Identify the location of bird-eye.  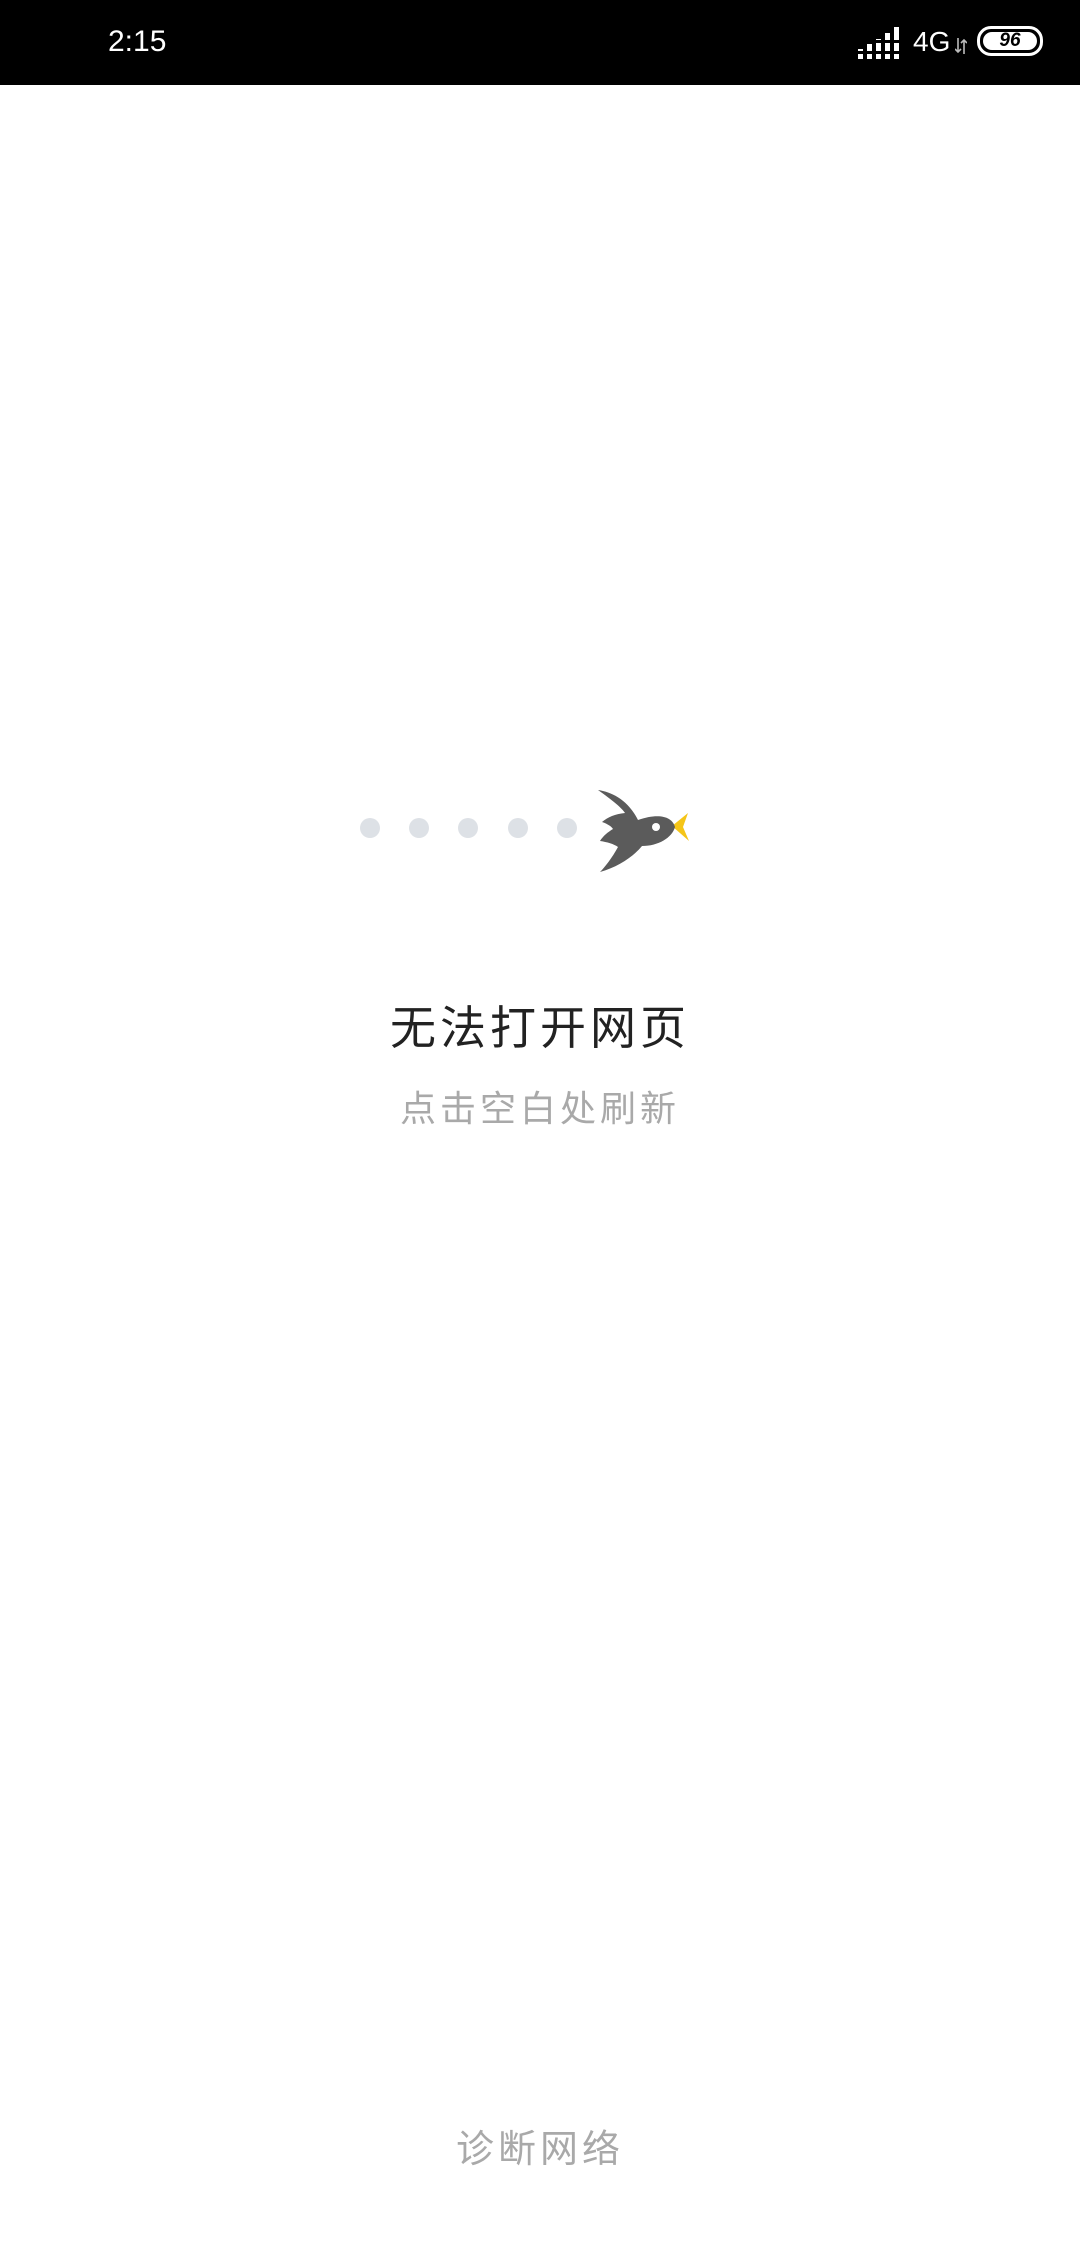
(656, 827).